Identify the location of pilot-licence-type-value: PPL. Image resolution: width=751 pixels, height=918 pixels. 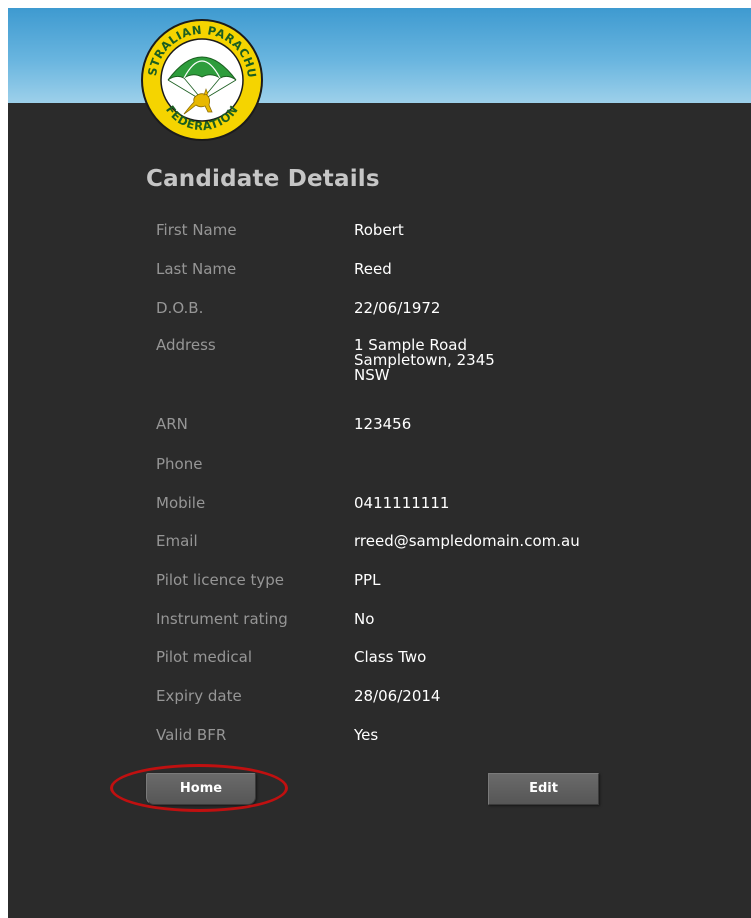
(367, 580).